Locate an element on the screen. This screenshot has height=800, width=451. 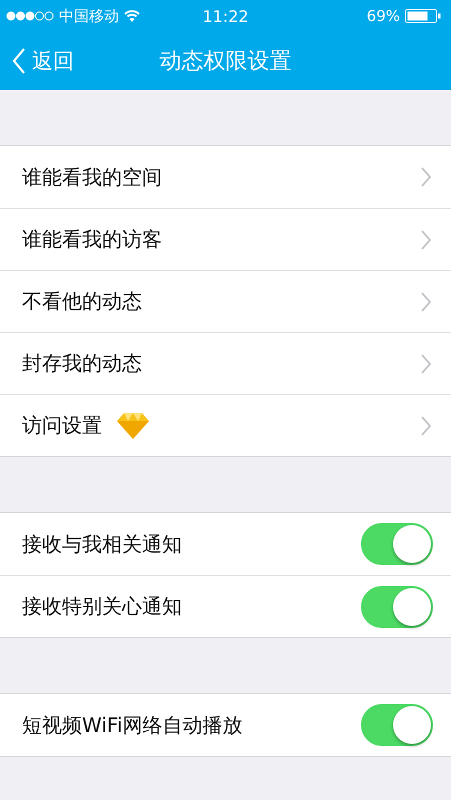
toggle-row: 接收特别关心通知 is located at coordinates (225, 606).